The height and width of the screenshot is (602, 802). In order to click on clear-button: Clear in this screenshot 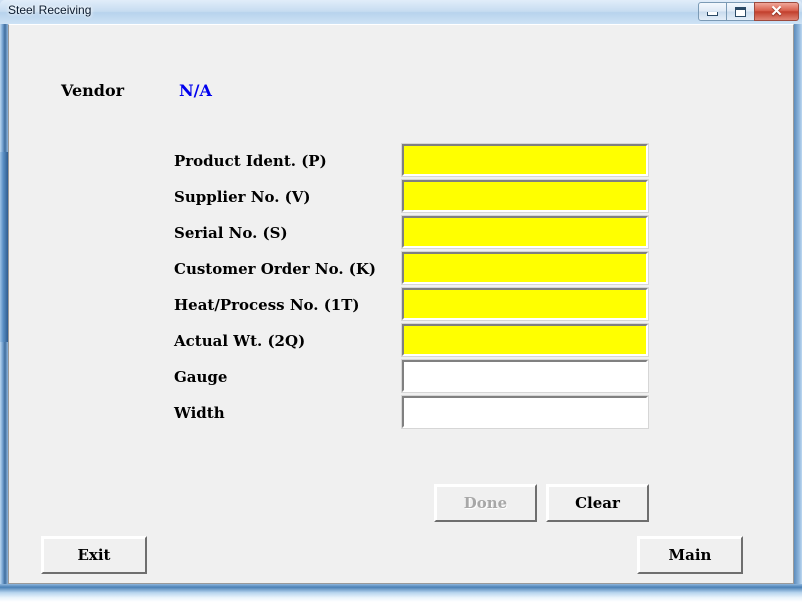, I will do `click(597, 503)`.